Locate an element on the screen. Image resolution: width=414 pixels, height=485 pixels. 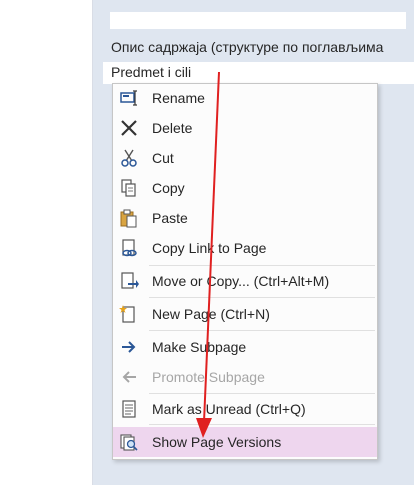
cut-icon is located at coordinates (129, 158).